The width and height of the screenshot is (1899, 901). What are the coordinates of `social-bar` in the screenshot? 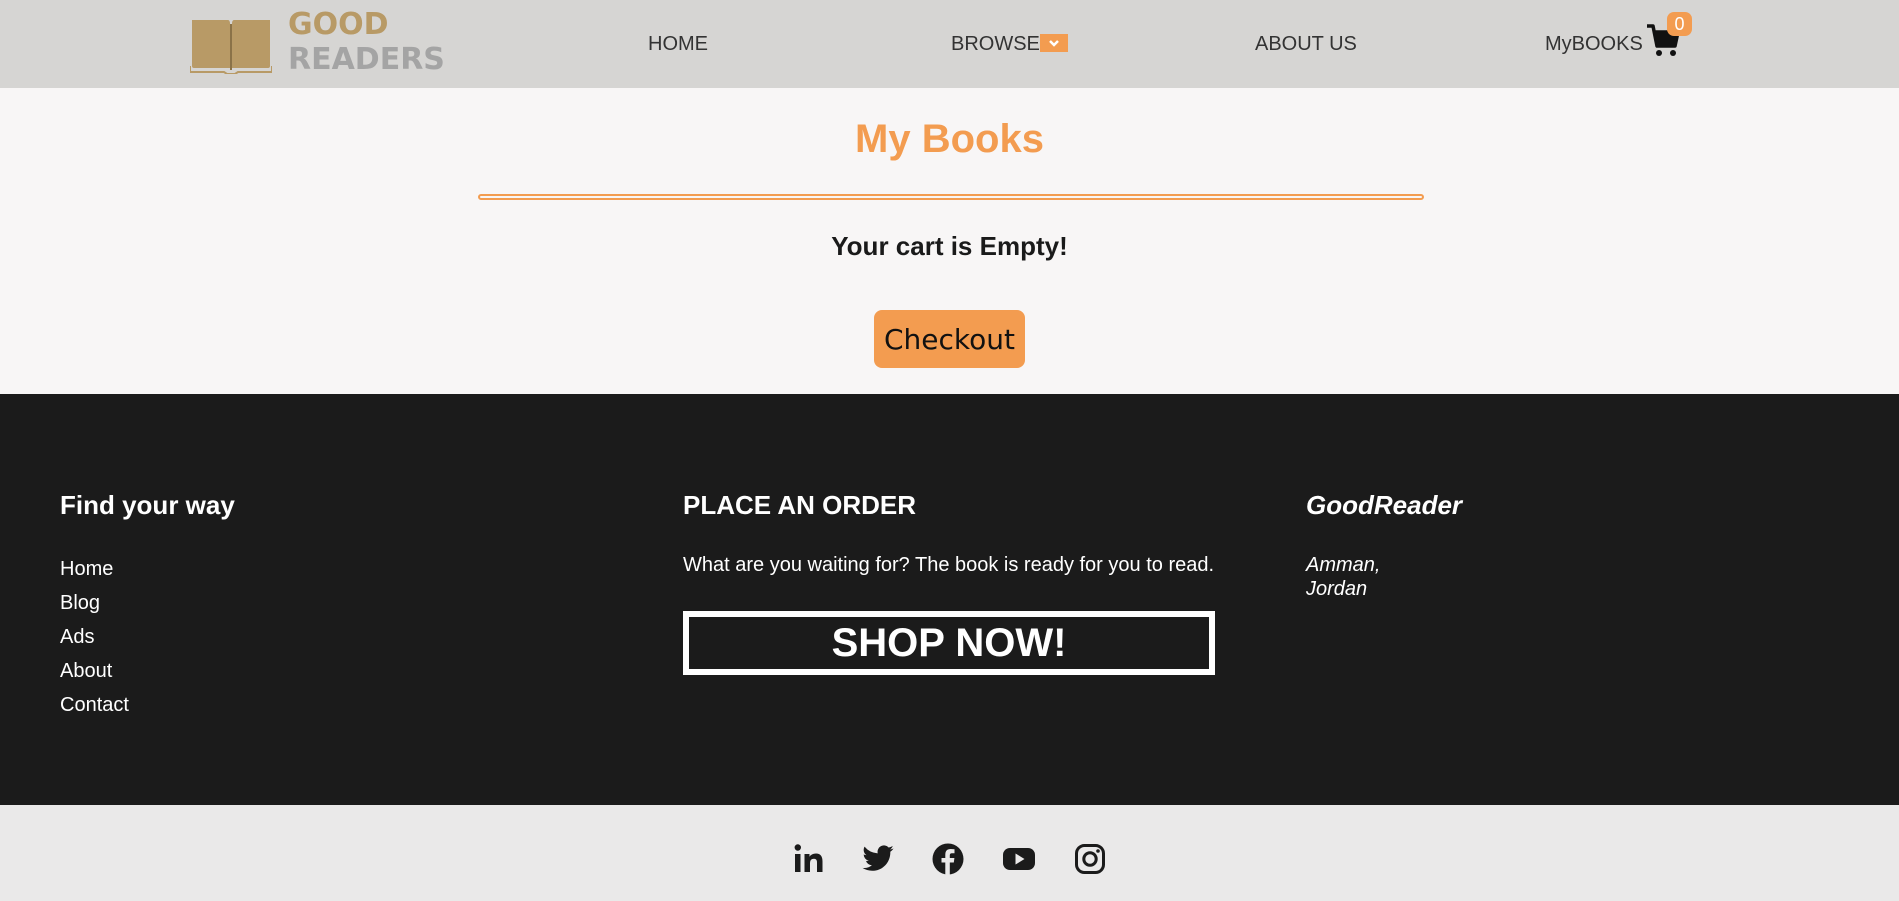 It's located at (949, 853).